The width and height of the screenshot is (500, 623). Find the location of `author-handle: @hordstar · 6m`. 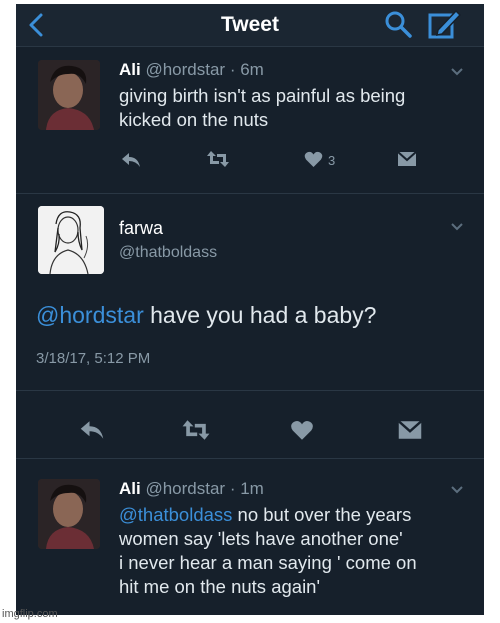

author-handle: @hordstar · 6m is located at coordinates (204, 69).